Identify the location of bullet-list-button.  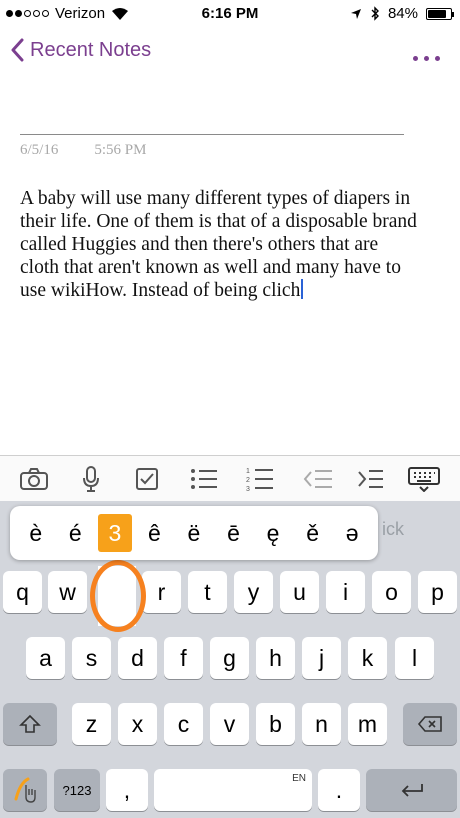
(204, 479).